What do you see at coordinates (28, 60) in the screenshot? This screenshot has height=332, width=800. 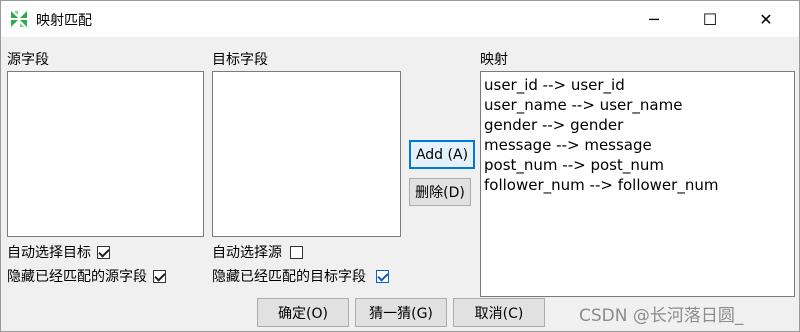 I see `source-fields-label: 源字段` at bounding box center [28, 60].